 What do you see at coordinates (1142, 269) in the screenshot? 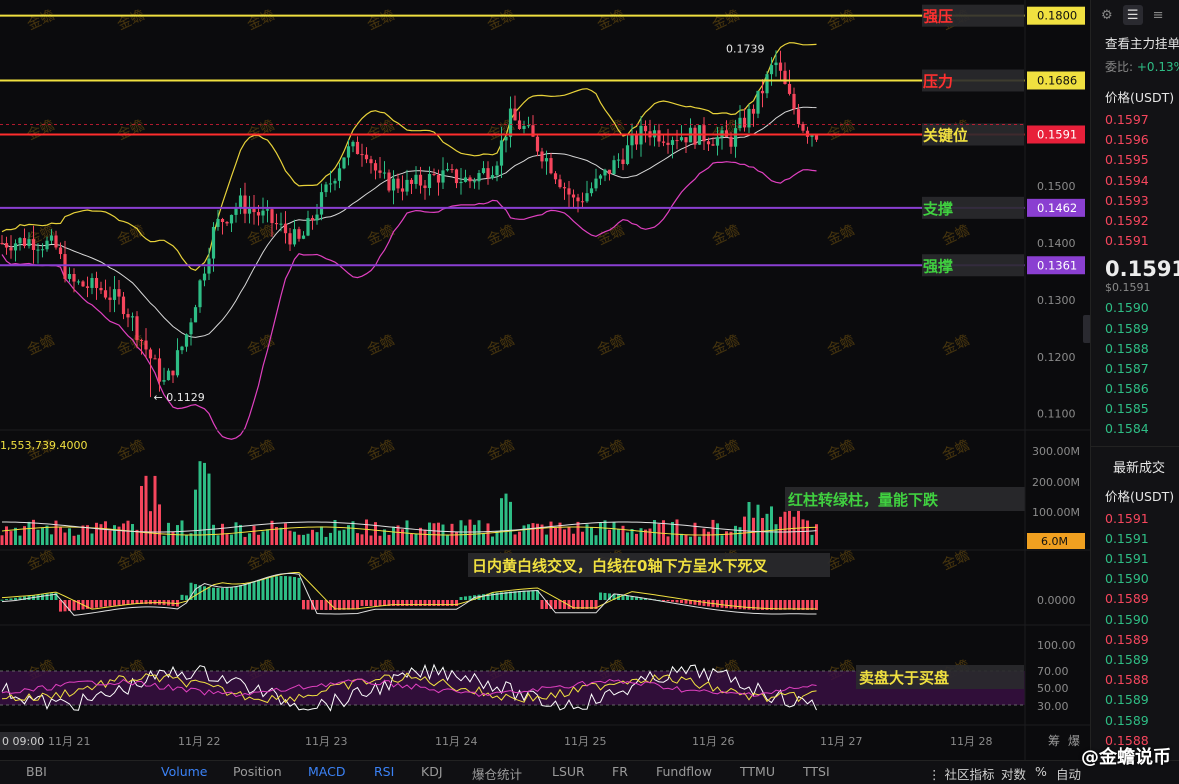
I see `last-price: 0.1591` at bounding box center [1142, 269].